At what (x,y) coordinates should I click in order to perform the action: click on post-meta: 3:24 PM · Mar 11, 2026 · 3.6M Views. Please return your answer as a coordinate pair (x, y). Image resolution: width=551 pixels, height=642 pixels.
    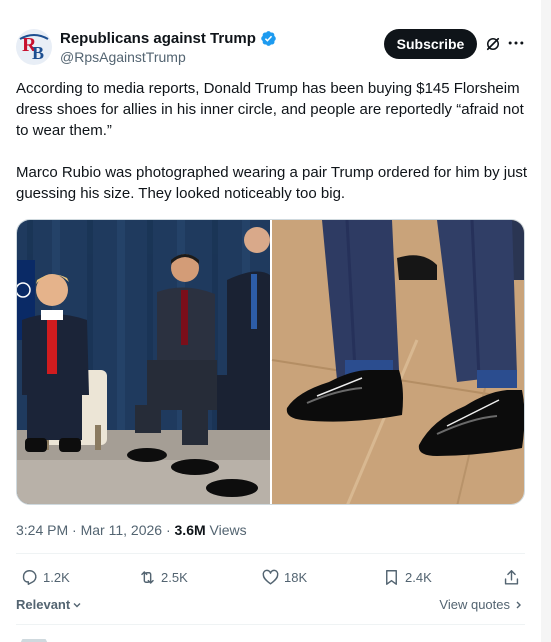
    Looking at the image, I should click on (131, 530).